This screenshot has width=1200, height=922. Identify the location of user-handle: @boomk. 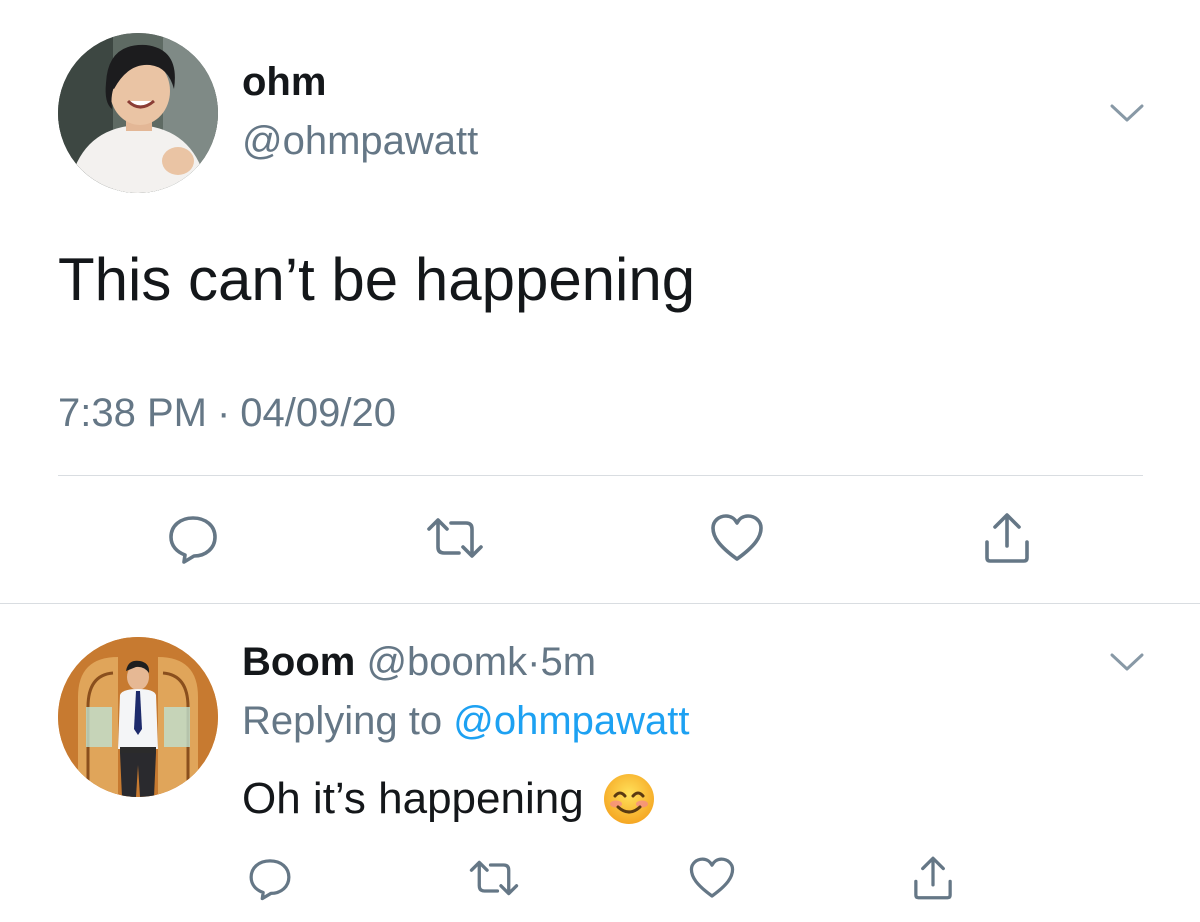
(446, 662).